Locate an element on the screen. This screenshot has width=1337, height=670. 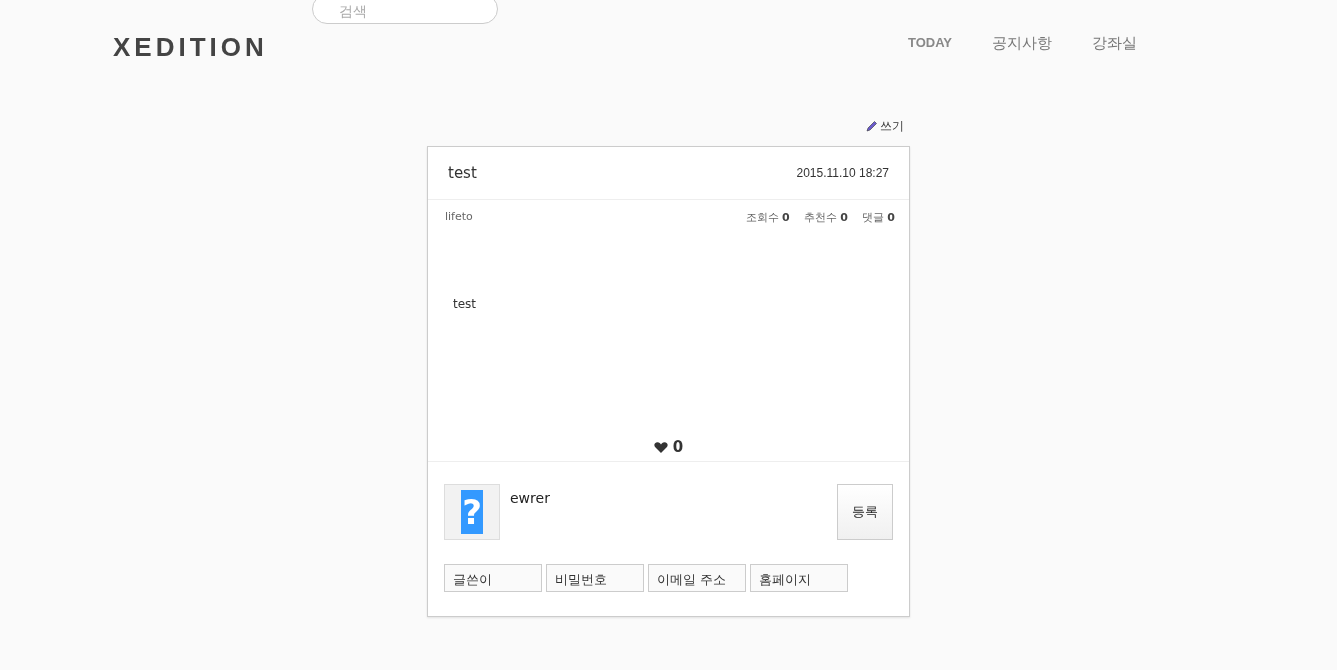
nav-link: 공지사항 is located at coordinates (1022, 43).